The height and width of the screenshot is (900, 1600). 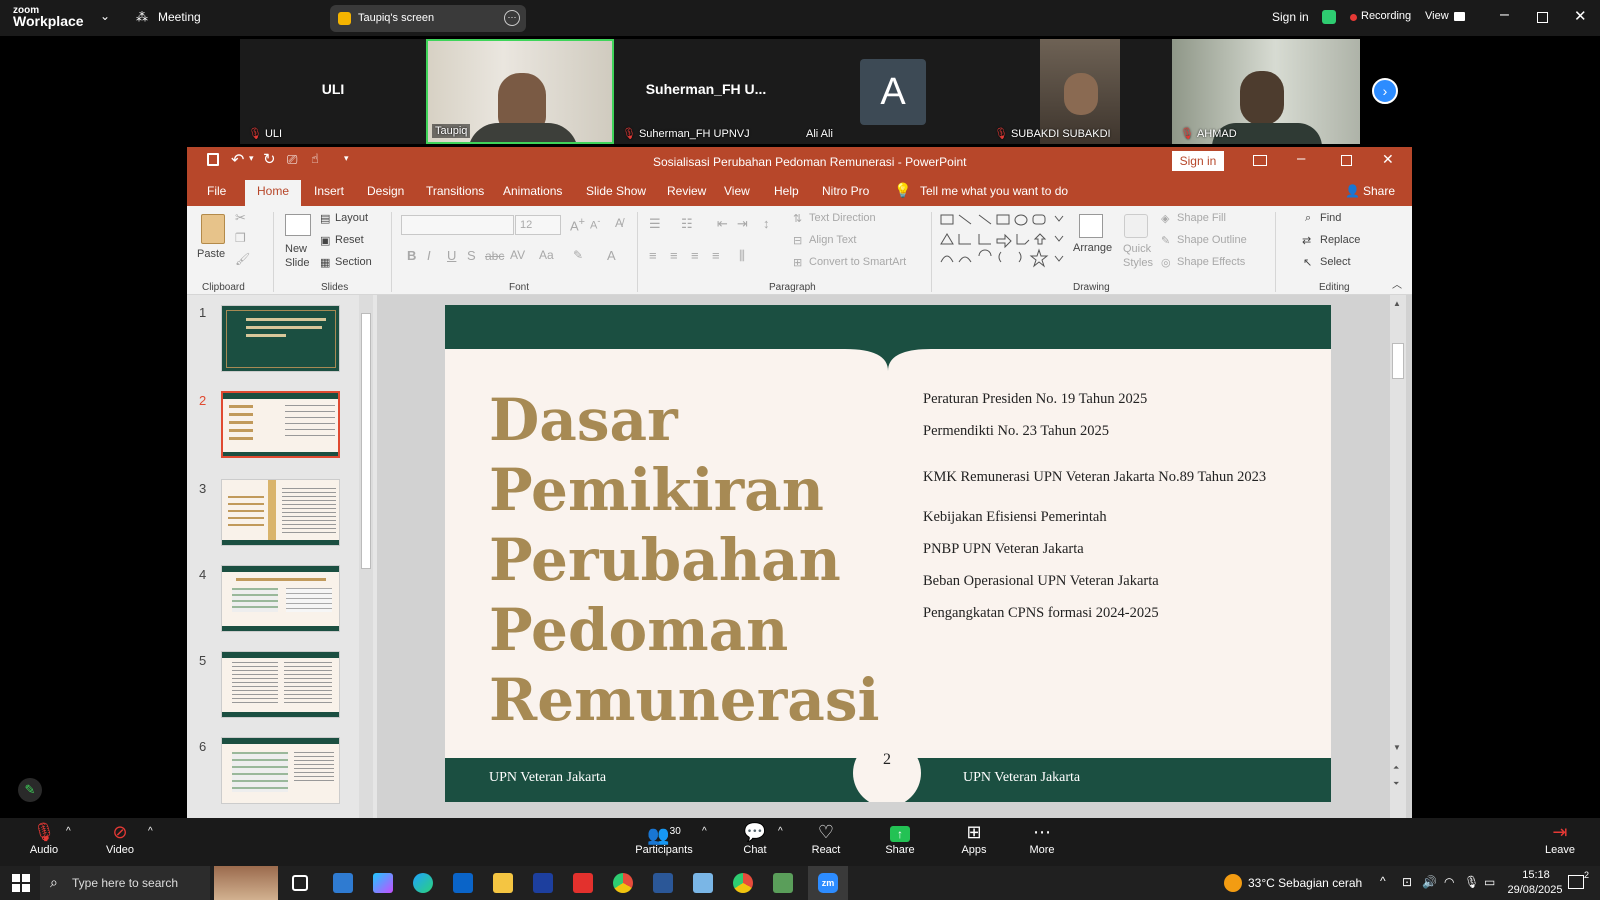 What do you see at coordinates (828, 883) in the screenshot?
I see `zoom-taskbar-active: zm` at bounding box center [828, 883].